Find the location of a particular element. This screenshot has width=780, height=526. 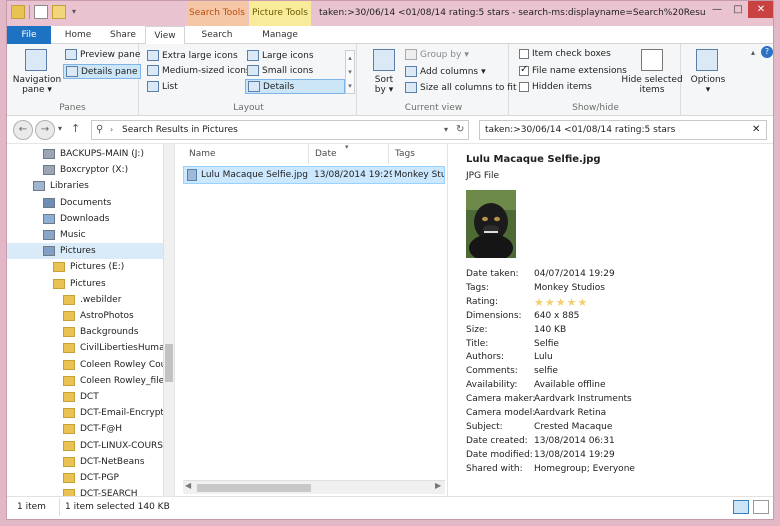

property-value: 13/08/2014 19:29 is located at coordinates (574, 455).